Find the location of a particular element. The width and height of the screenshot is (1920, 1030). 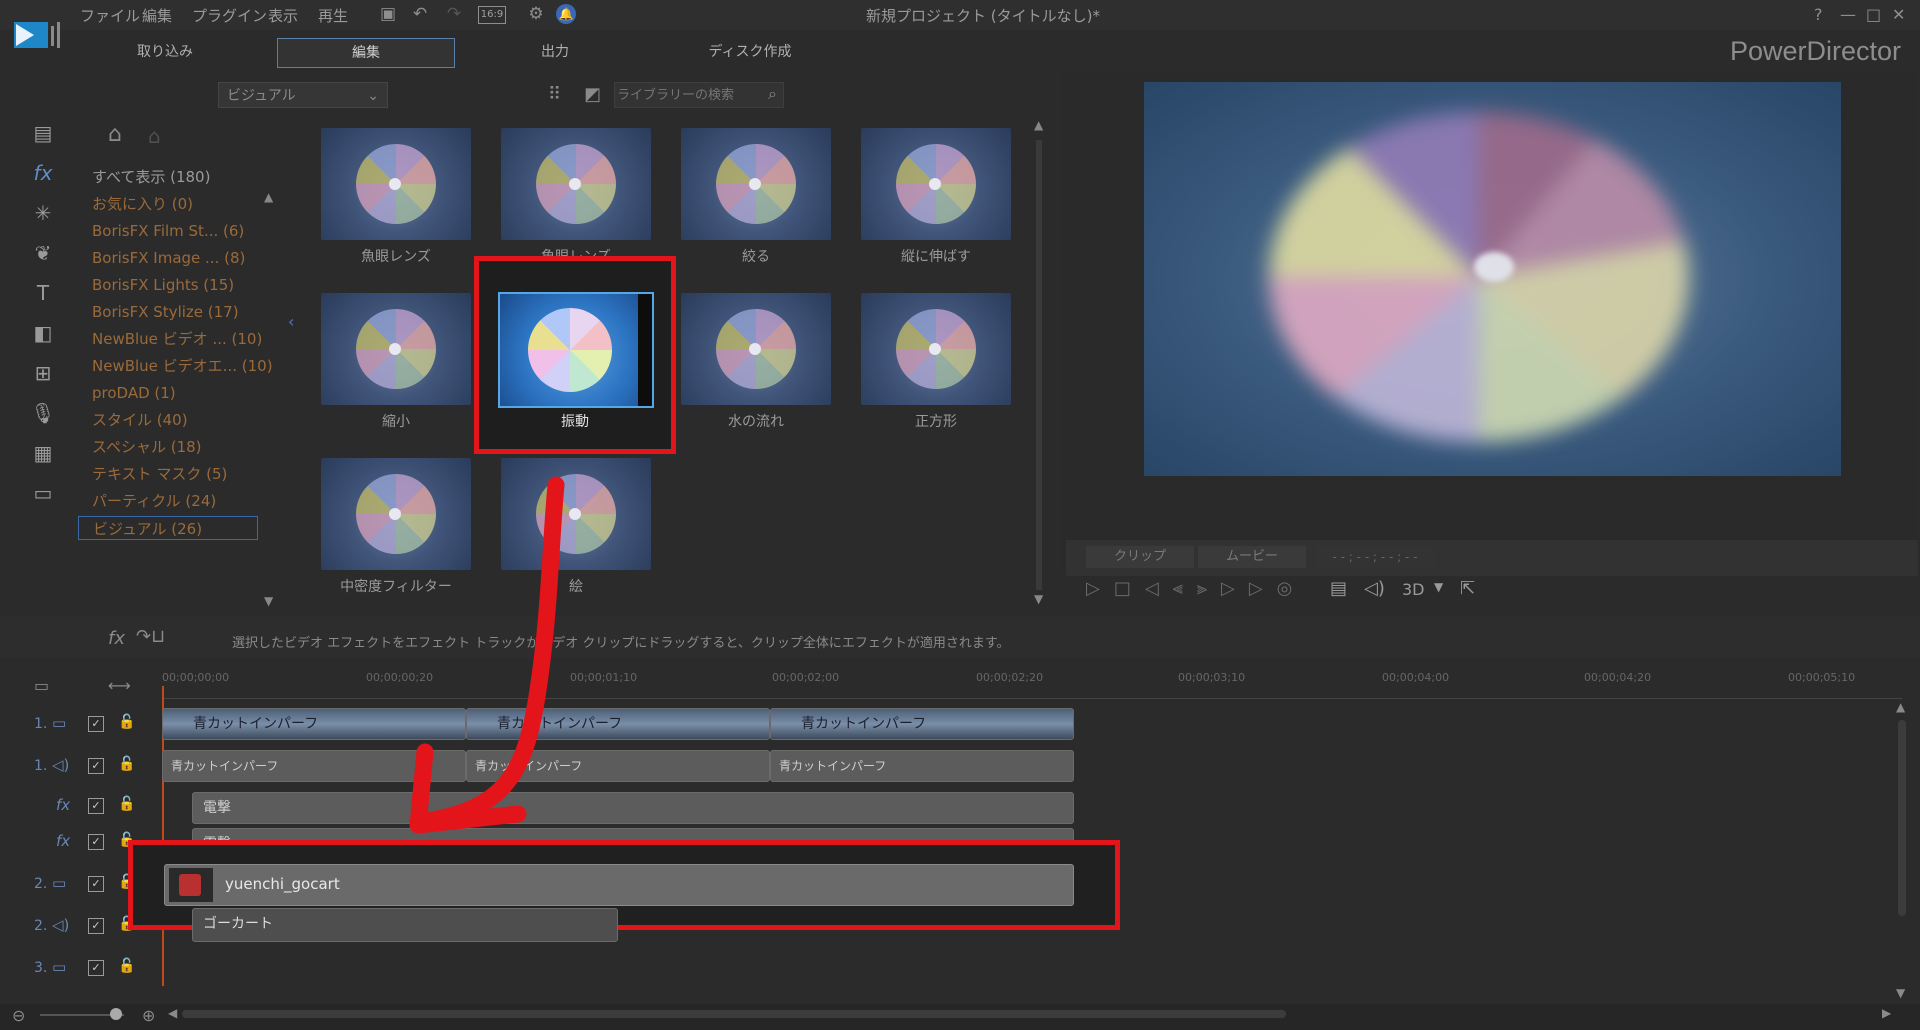

volume-icon: ◁) is located at coordinates (1374, 588).